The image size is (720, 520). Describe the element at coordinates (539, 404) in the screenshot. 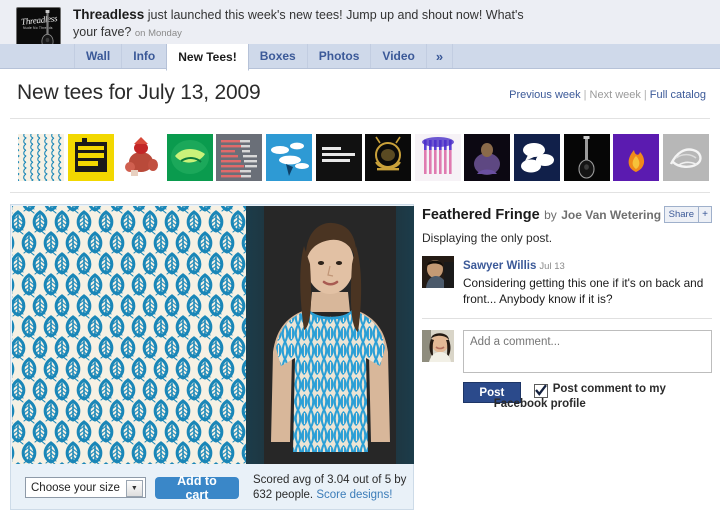

I see `checkbox-label-line-2: Facebook profile` at that location.